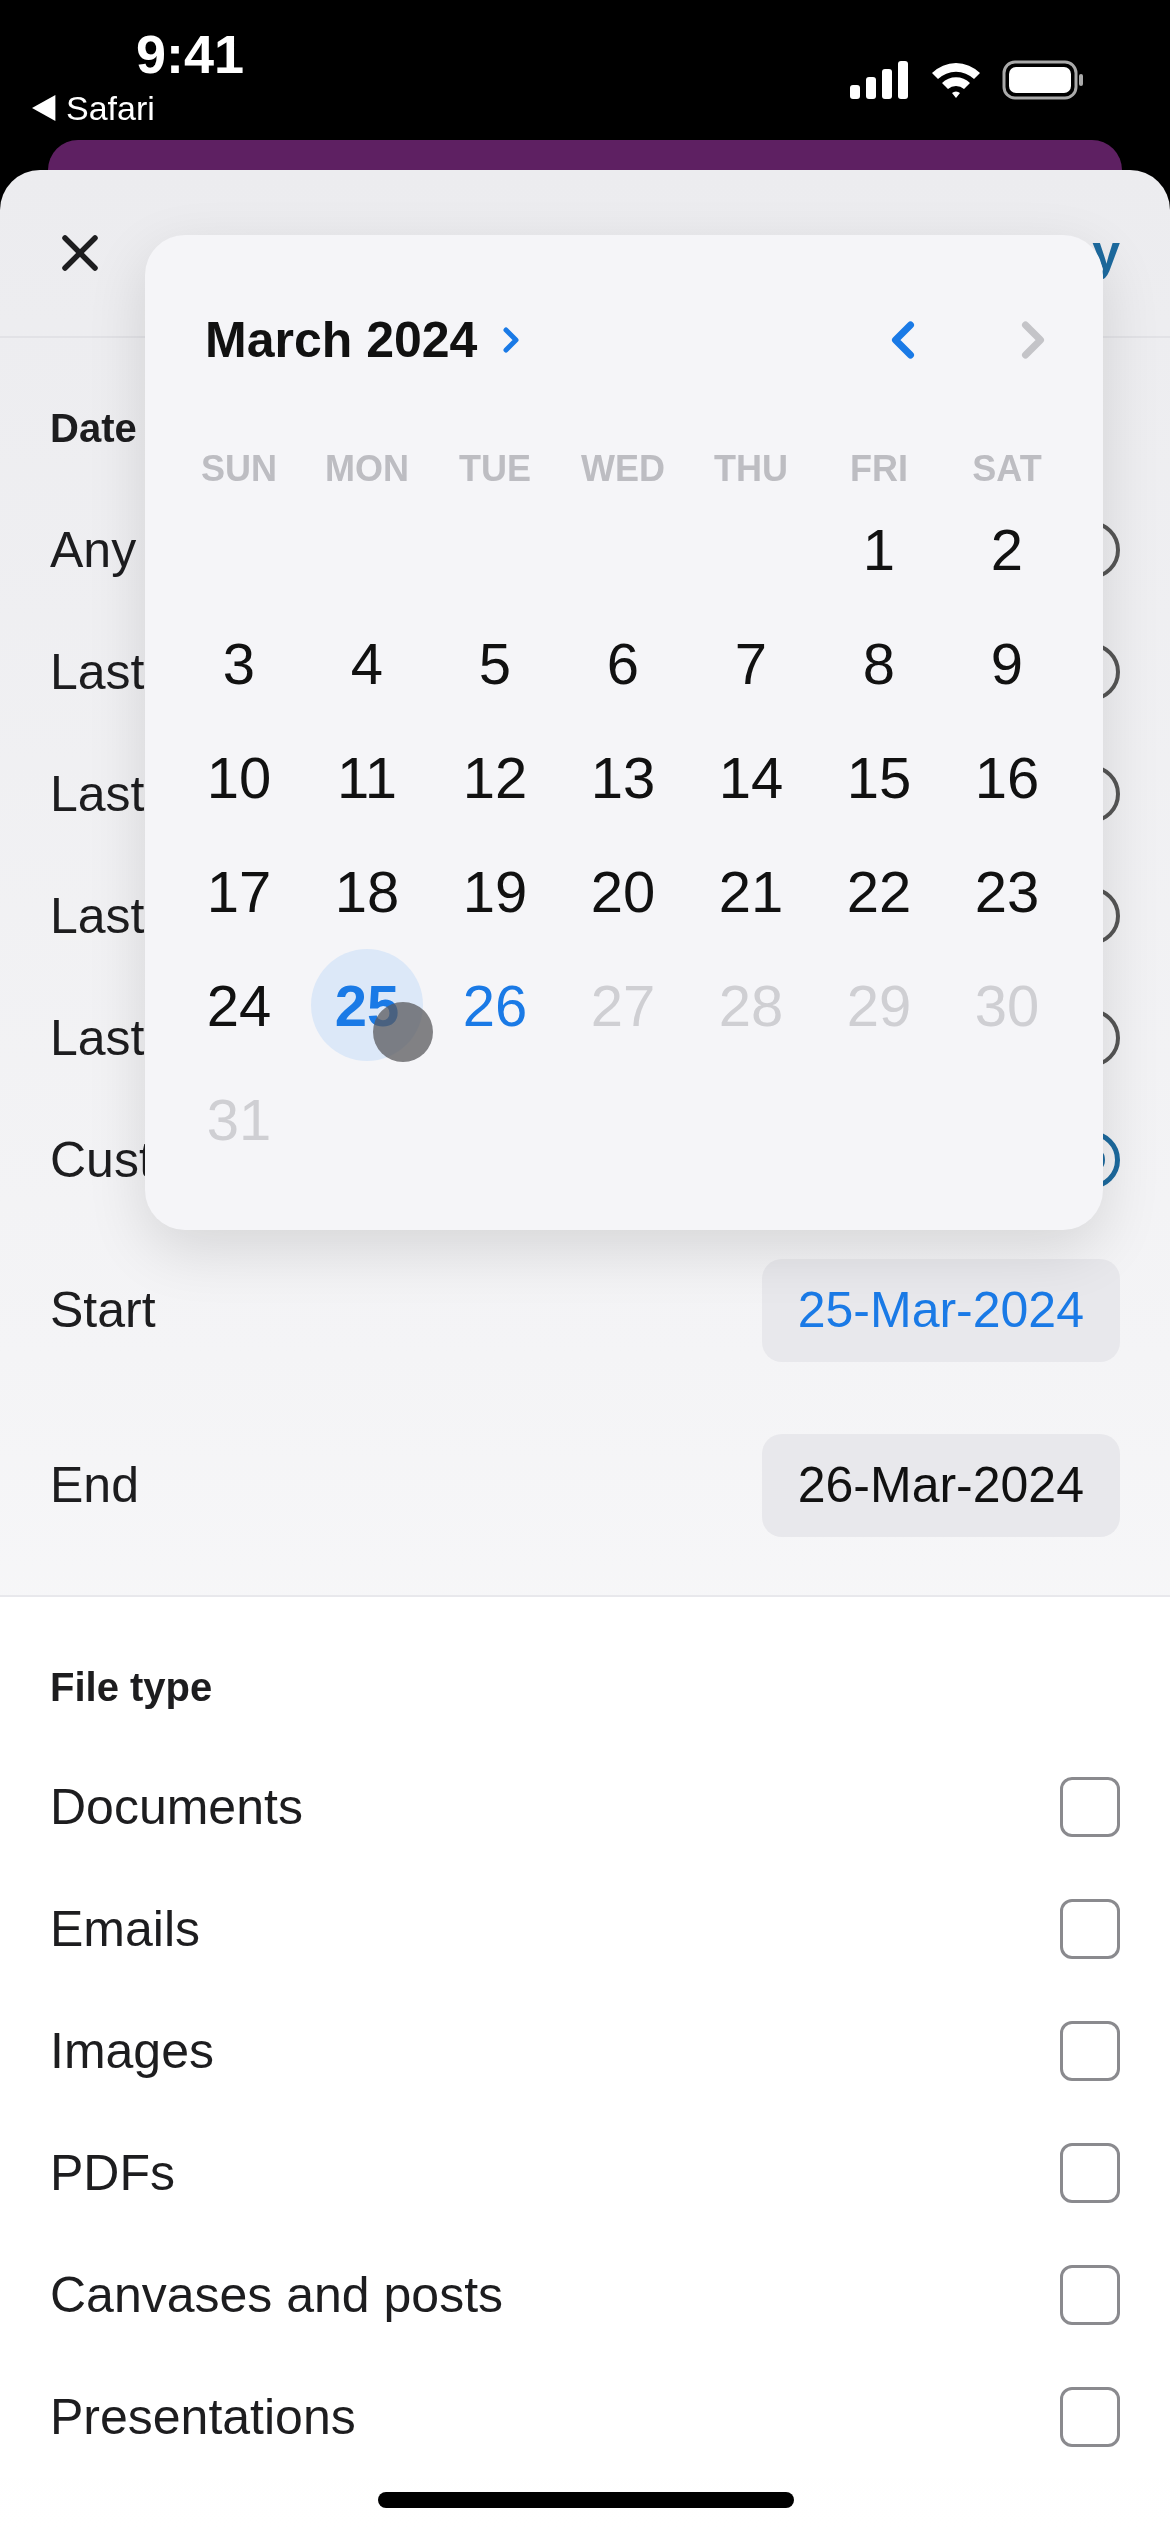 This screenshot has width=1170, height=2532. Describe the element at coordinates (879, 469) in the screenshot. I see `weekday-label: FRI` at that location.